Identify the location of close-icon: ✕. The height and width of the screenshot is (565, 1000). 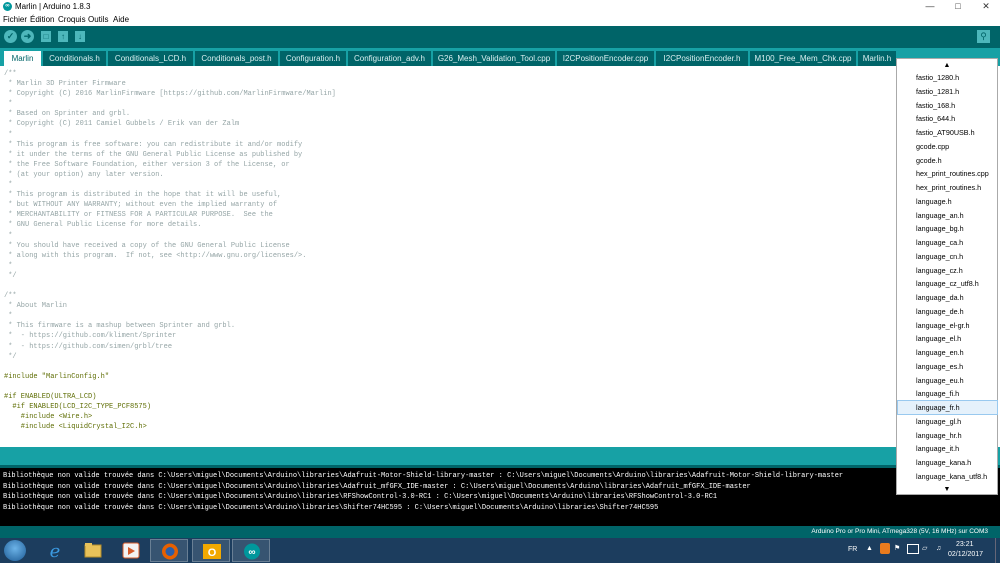
(986, 6).